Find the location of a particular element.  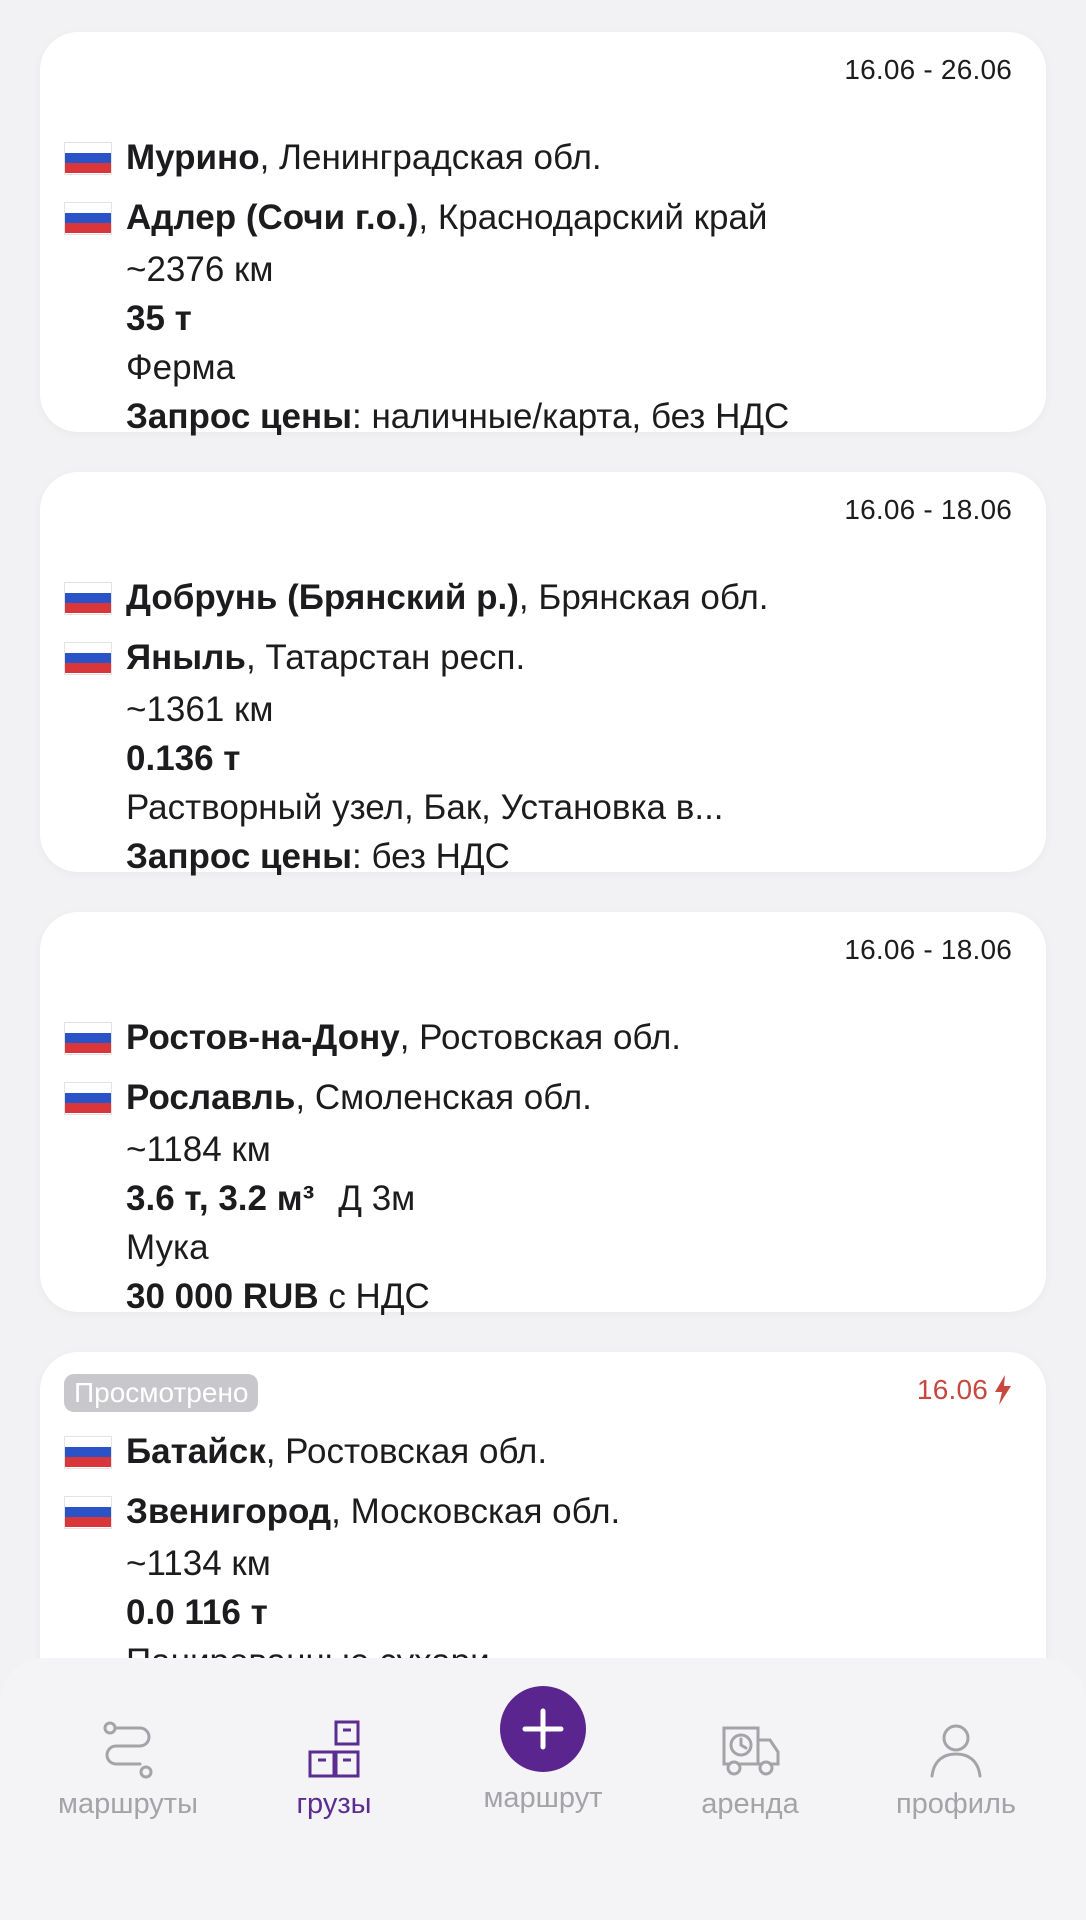

origin-row: Ростов-на-Дону, Ростовская обл. is located at coordinates (372, 1038).